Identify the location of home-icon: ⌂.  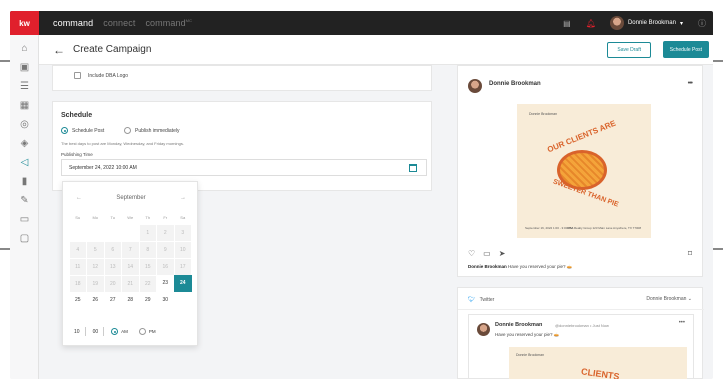
(24, 48).